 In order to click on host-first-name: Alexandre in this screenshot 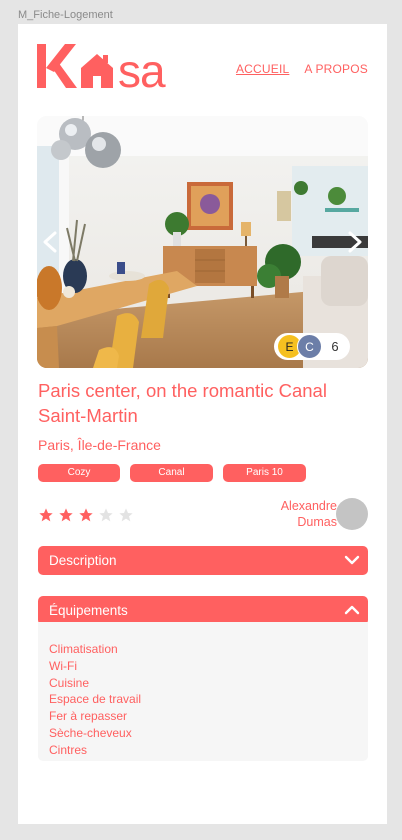, I will do `click(308, 506)`.